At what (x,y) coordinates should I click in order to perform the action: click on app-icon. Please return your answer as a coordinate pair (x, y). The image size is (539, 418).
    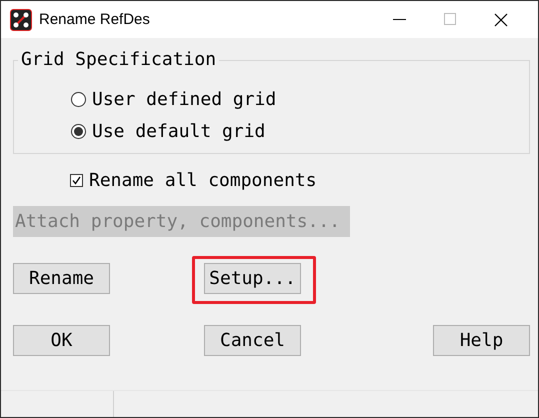
    Looking at the image, I should click on (21, 19).